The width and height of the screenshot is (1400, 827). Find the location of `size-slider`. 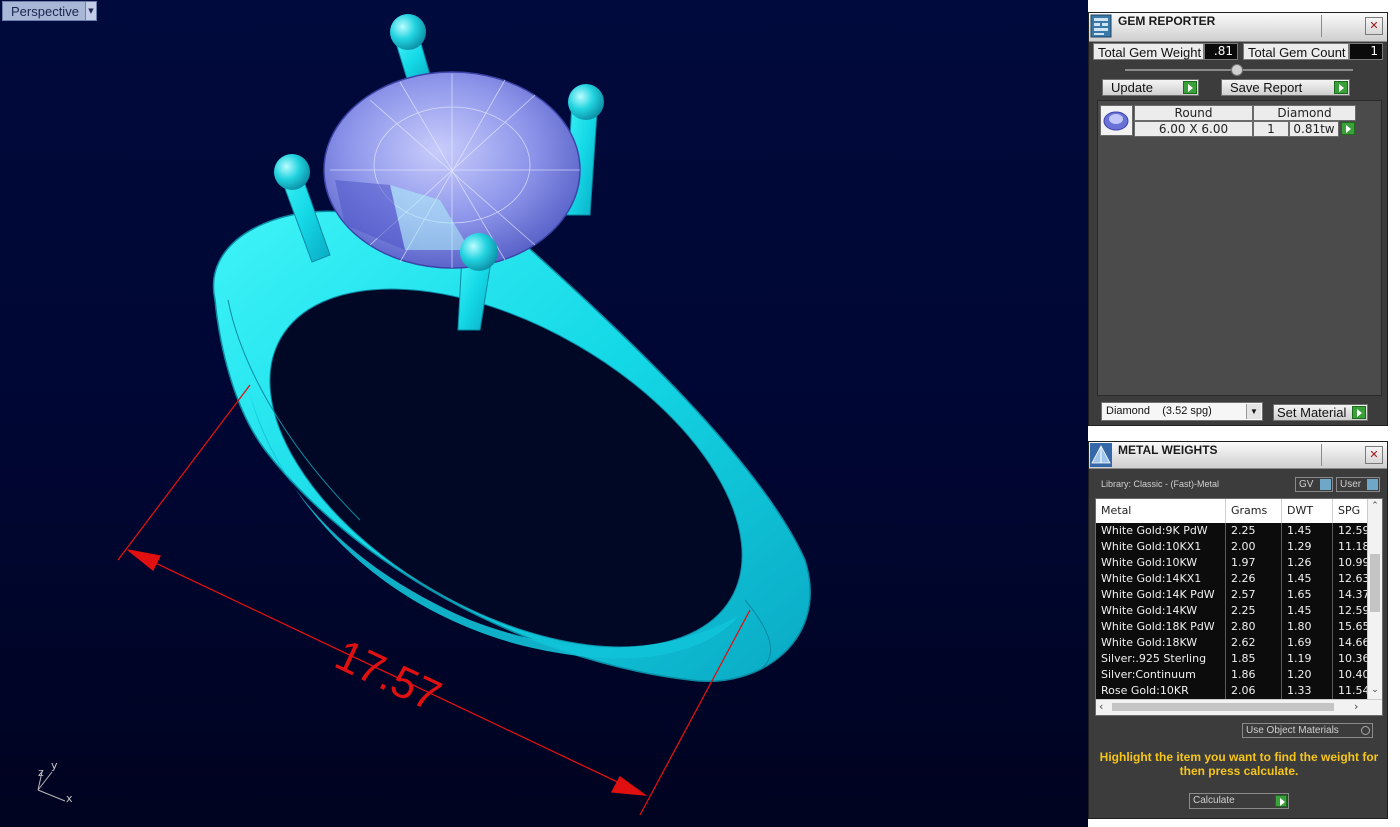

size-slider is located at coordinates (1239, 70).